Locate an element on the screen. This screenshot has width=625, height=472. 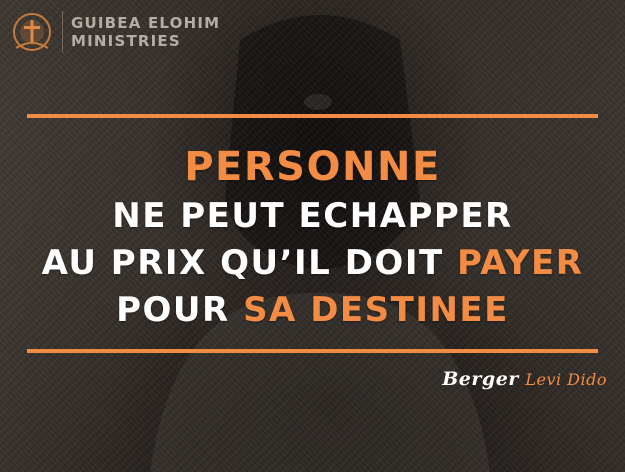
quote-line-3-highlight: PAYER is located at coordinates (520, 263).